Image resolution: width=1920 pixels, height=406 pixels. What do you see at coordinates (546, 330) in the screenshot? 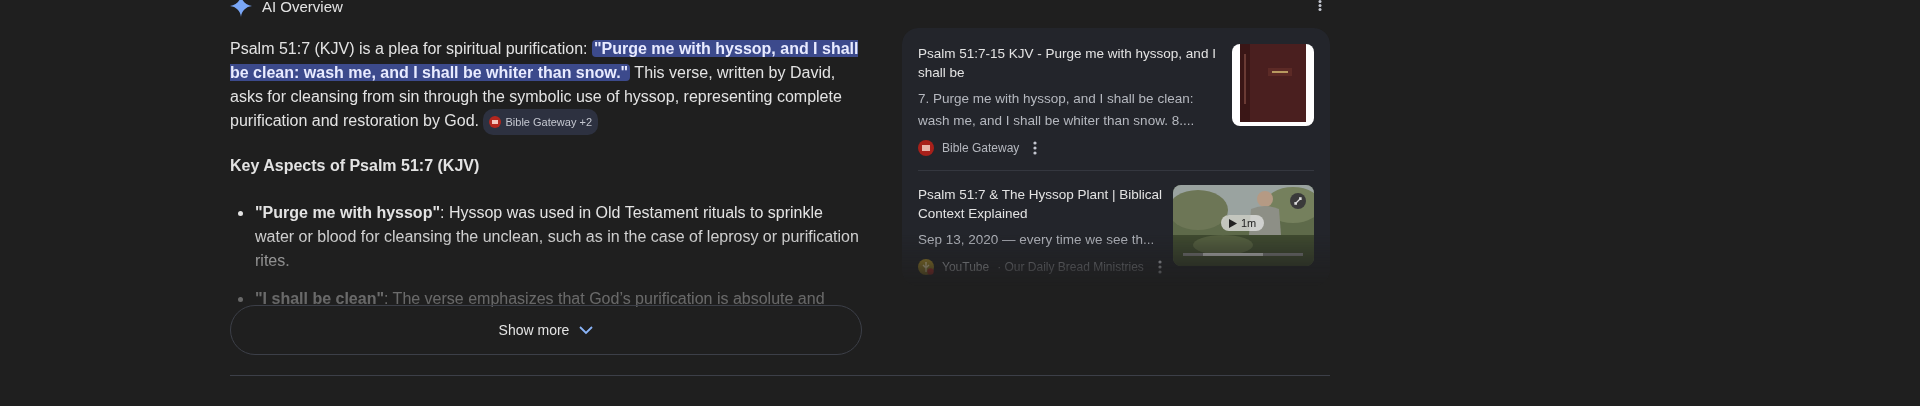
I see `show-more-button: Show more` at bounding box center [546, 330].